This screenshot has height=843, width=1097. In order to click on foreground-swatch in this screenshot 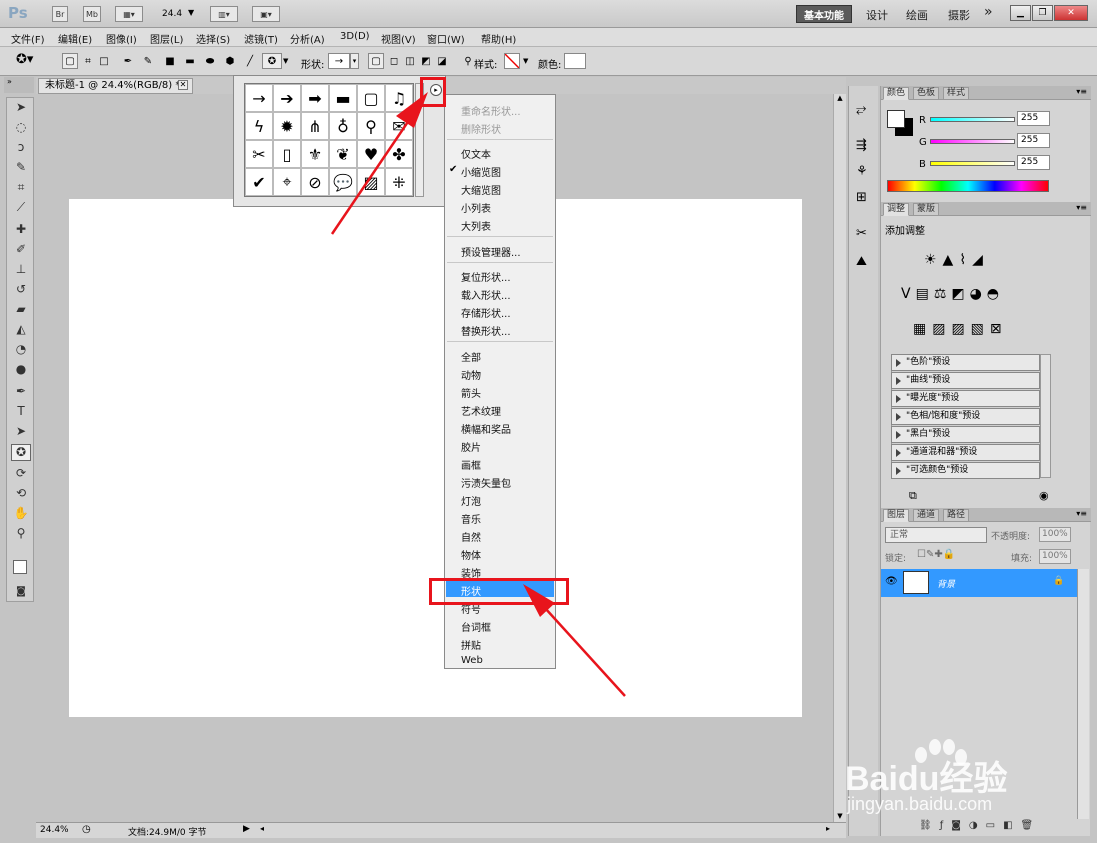, I will do `click(896, 119)`.